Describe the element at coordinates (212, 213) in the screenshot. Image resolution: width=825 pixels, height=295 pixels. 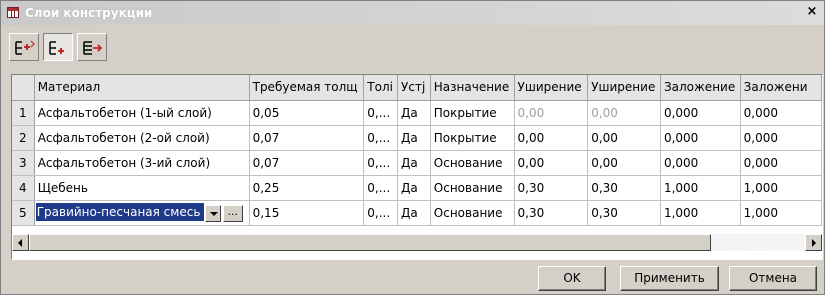
I see `dropdown-arrow-button` at that location.